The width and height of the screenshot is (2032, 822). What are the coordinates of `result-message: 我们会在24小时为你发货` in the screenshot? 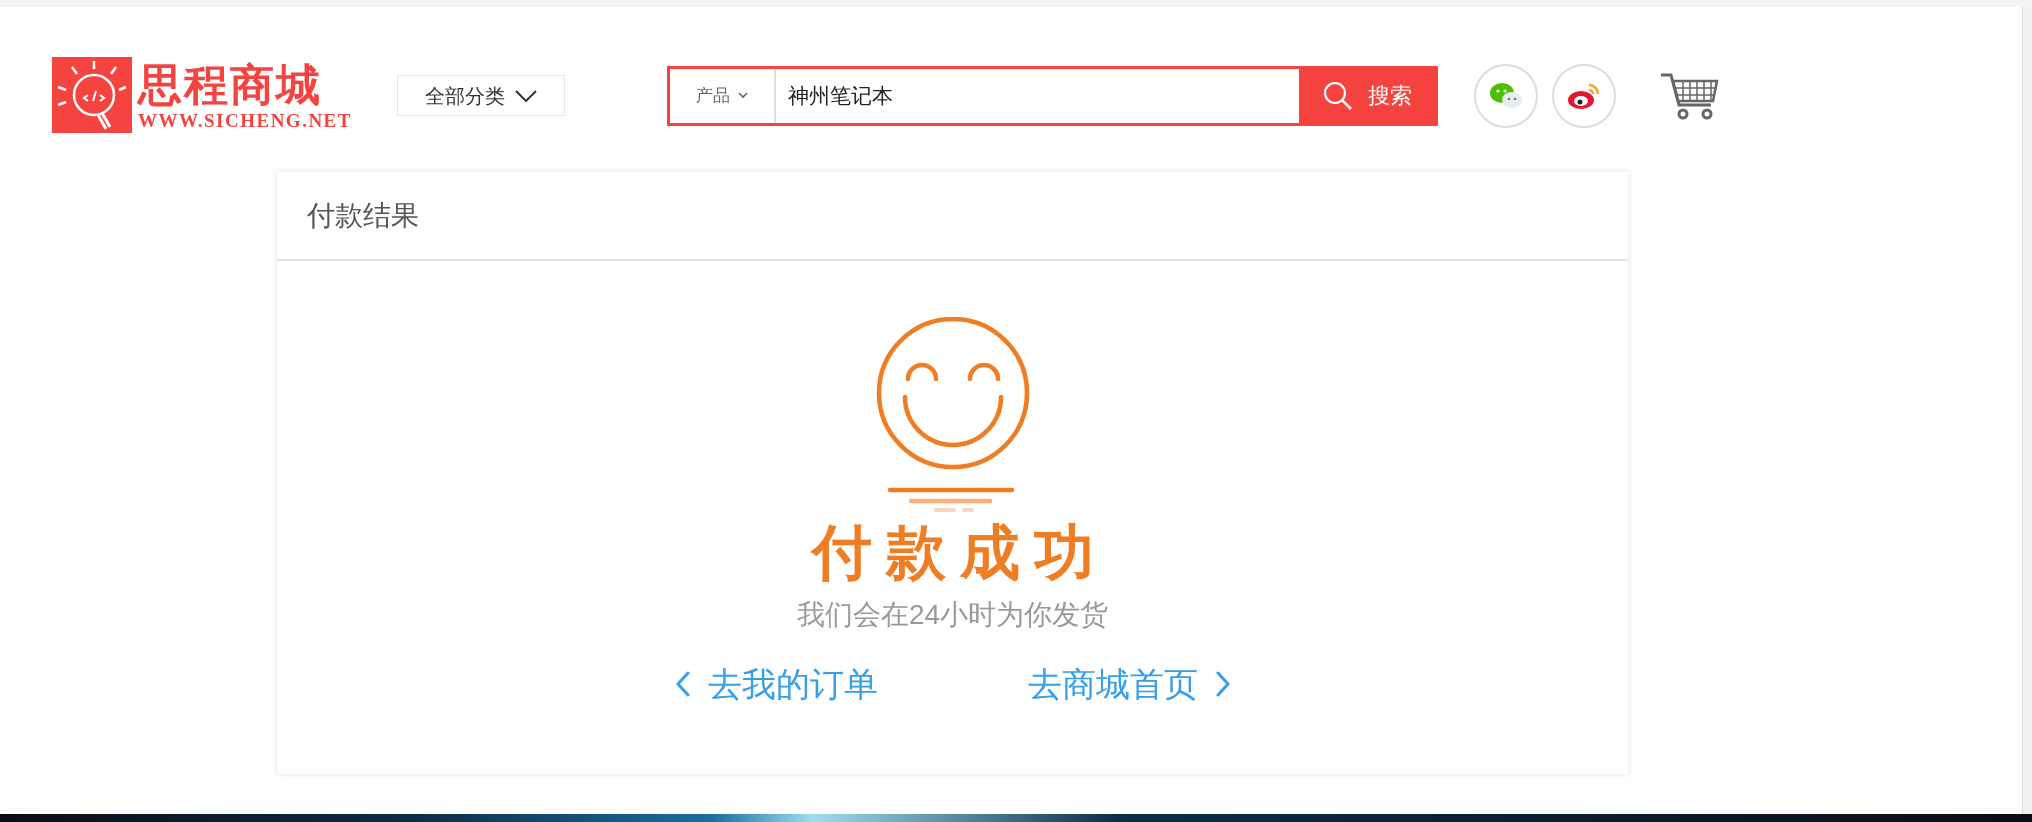 It's located at (952, 615).